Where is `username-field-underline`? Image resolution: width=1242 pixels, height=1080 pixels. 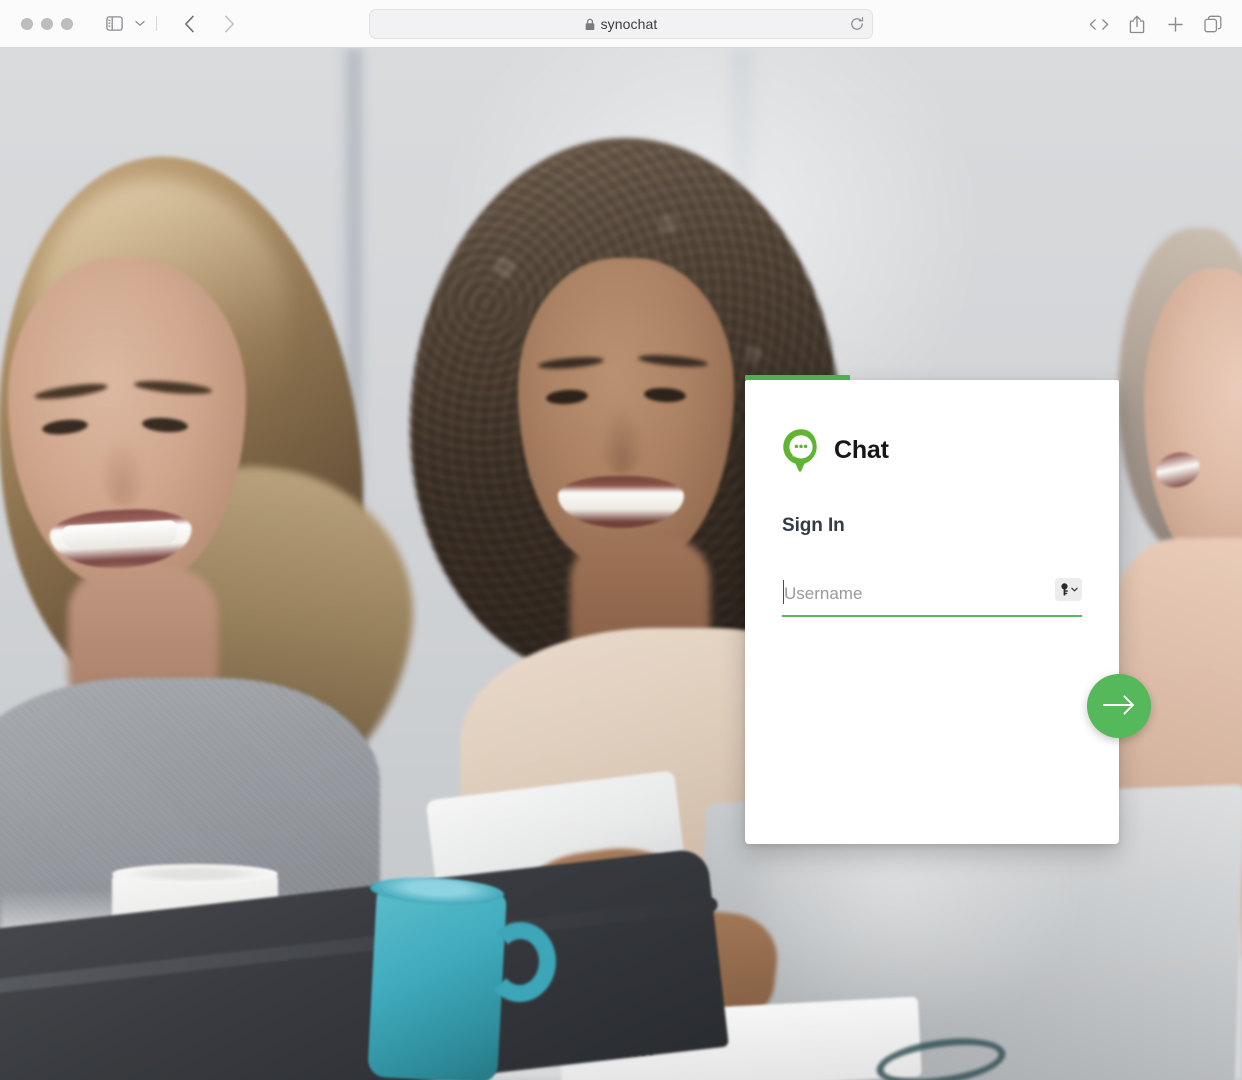
username-field-underline is located at coordinates (932, 616).